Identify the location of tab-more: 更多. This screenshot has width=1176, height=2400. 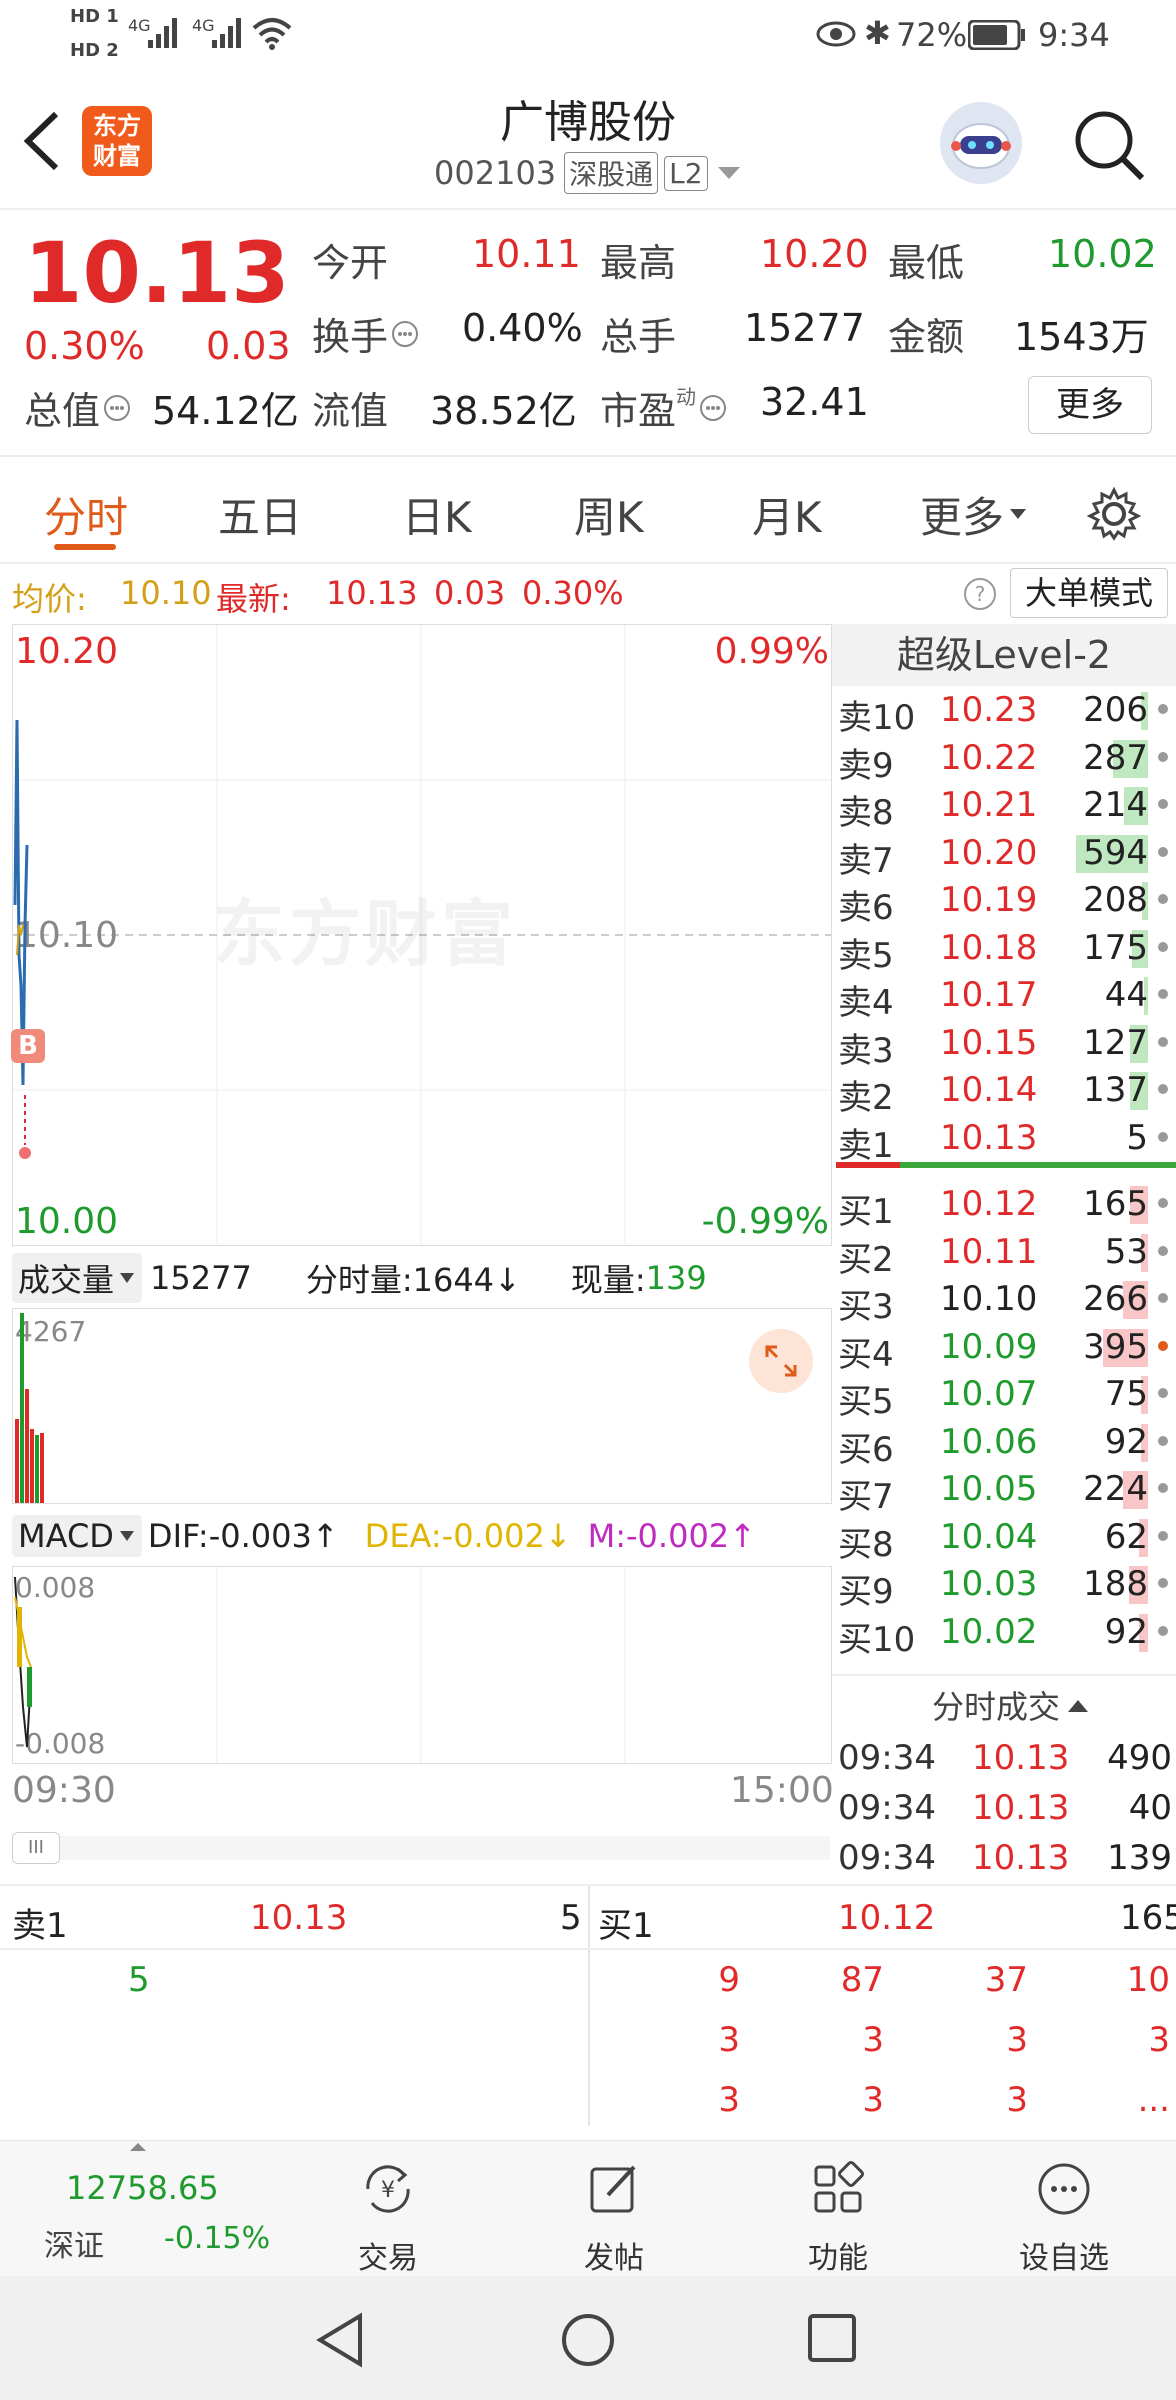
(974, 514).